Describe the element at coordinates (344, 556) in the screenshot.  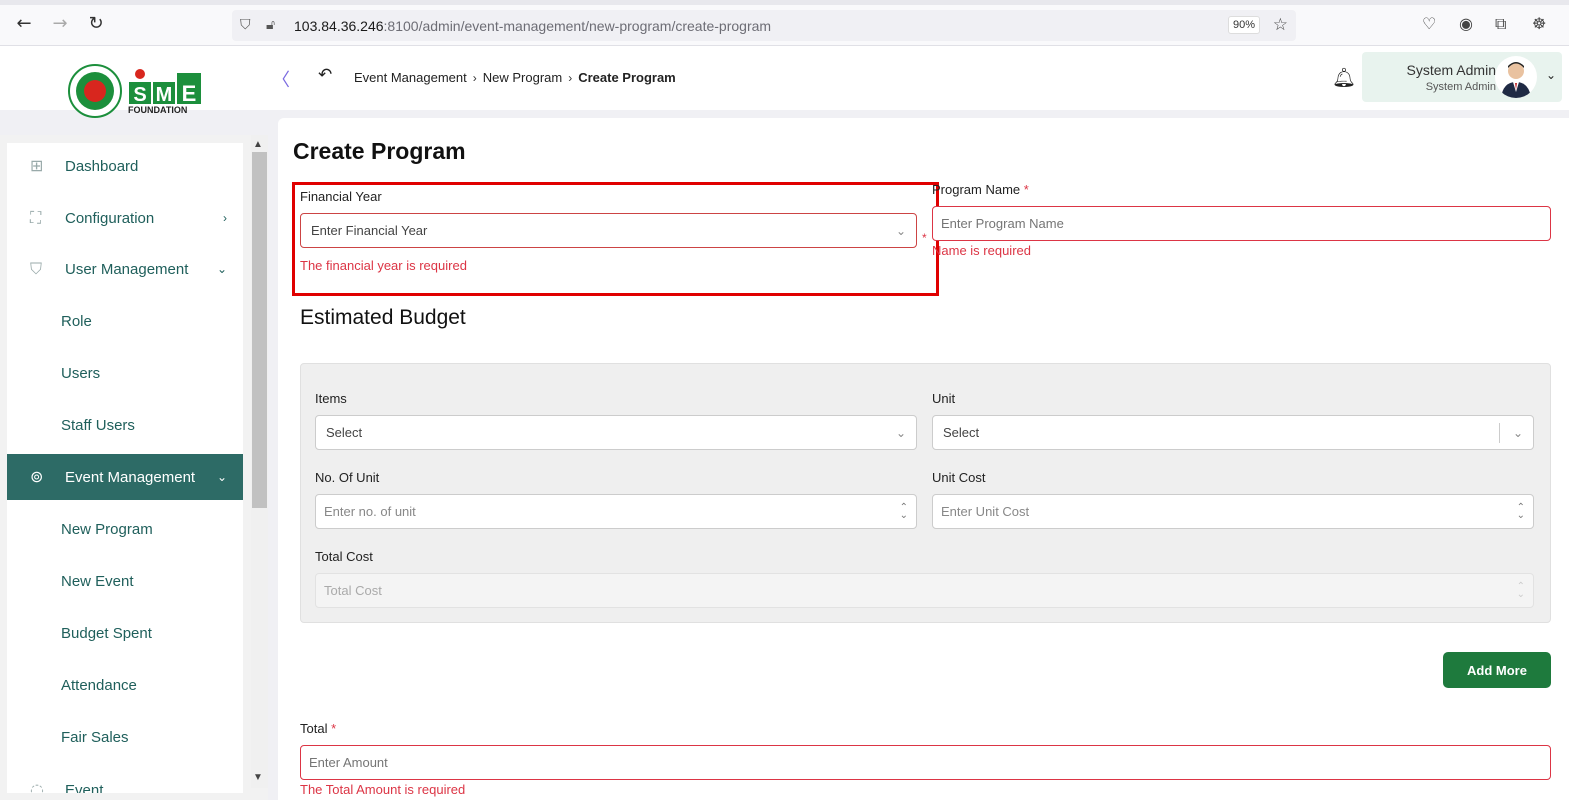
I see `total-cost-label: Total Cost` at that location.